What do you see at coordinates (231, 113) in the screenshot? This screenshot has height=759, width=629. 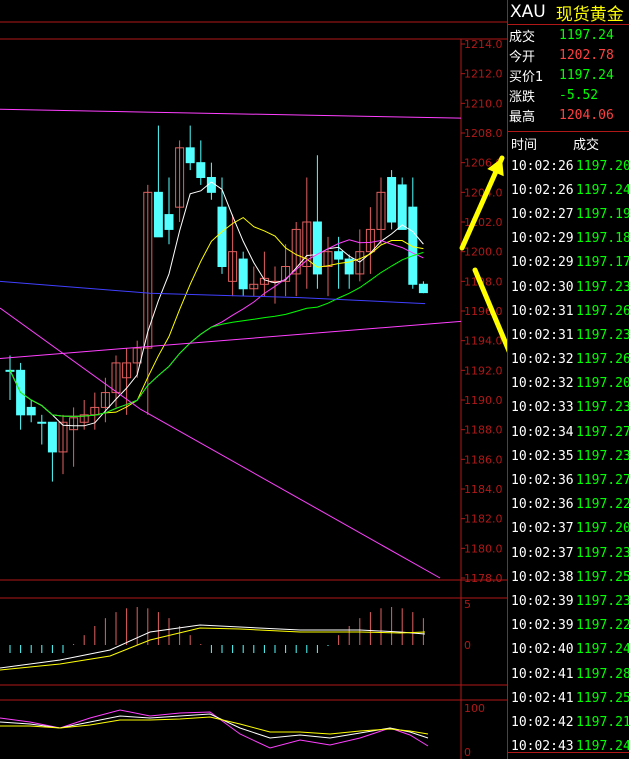 I see `trendline-upper` at bounding box center [231, 113].